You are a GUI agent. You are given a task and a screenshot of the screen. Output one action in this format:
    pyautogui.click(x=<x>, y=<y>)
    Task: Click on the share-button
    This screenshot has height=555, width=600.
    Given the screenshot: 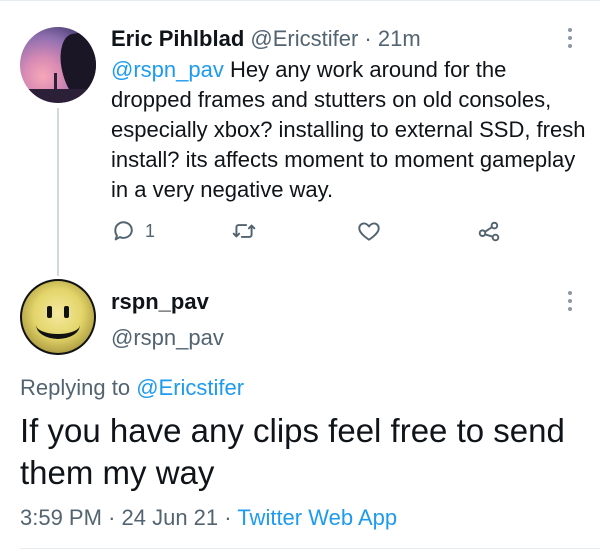 What is the action you would take?
    pyautogui.click(x=489, y=231)
    